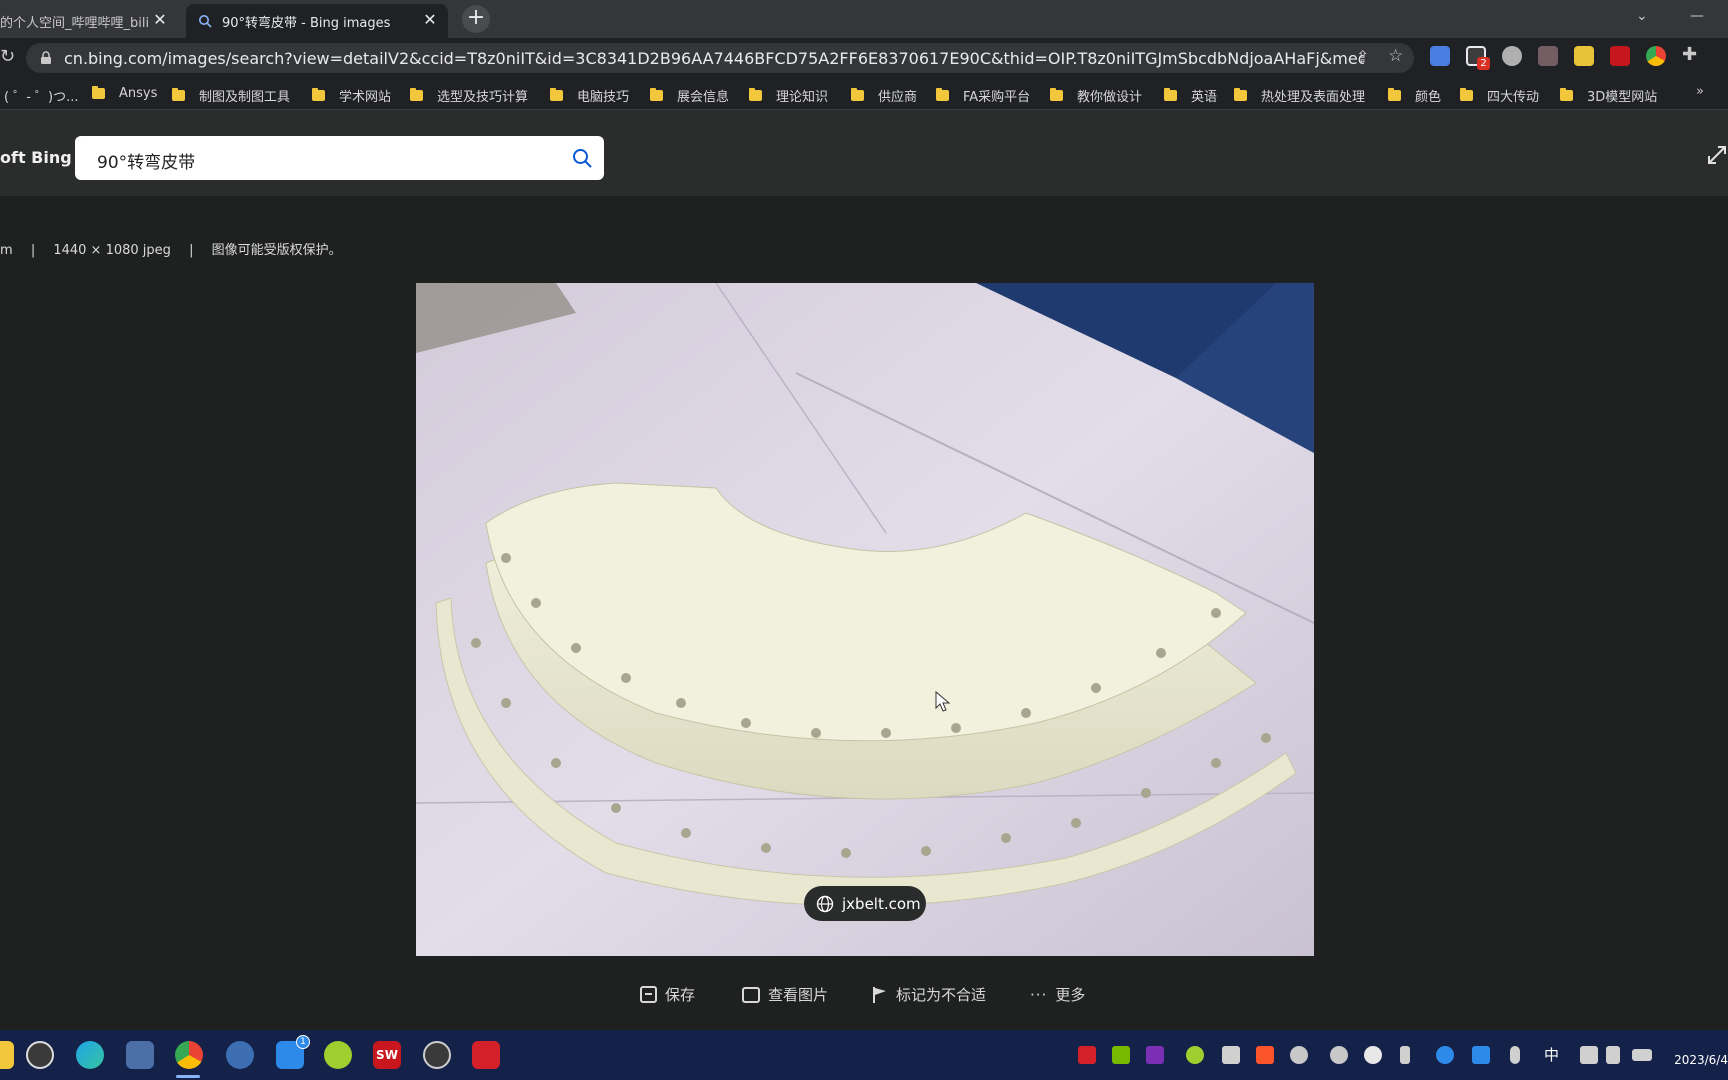  I want to click on bookmark-item: 3D模型网站, so click(1608, 95).